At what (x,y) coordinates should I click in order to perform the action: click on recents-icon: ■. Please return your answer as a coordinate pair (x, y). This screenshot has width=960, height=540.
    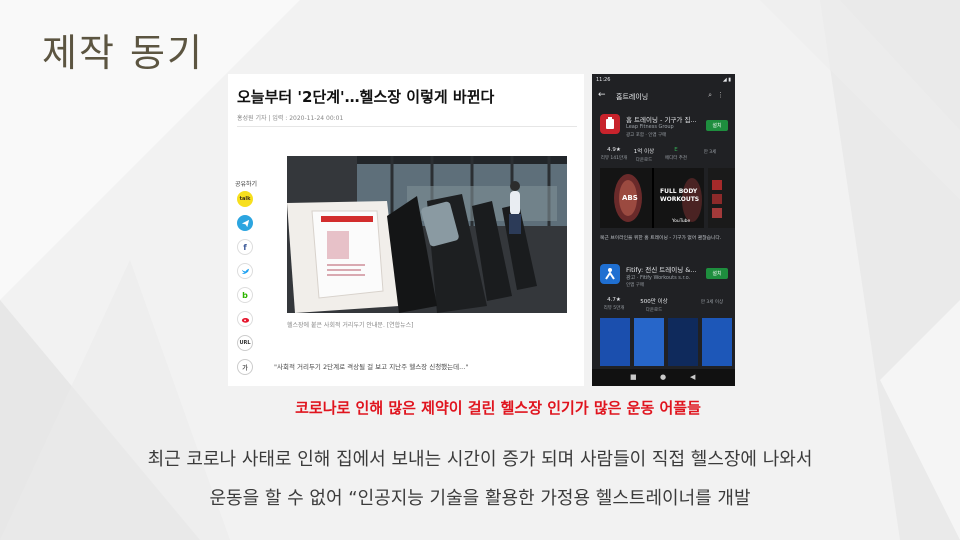
    Looking at the image, I should click on (633, 377).